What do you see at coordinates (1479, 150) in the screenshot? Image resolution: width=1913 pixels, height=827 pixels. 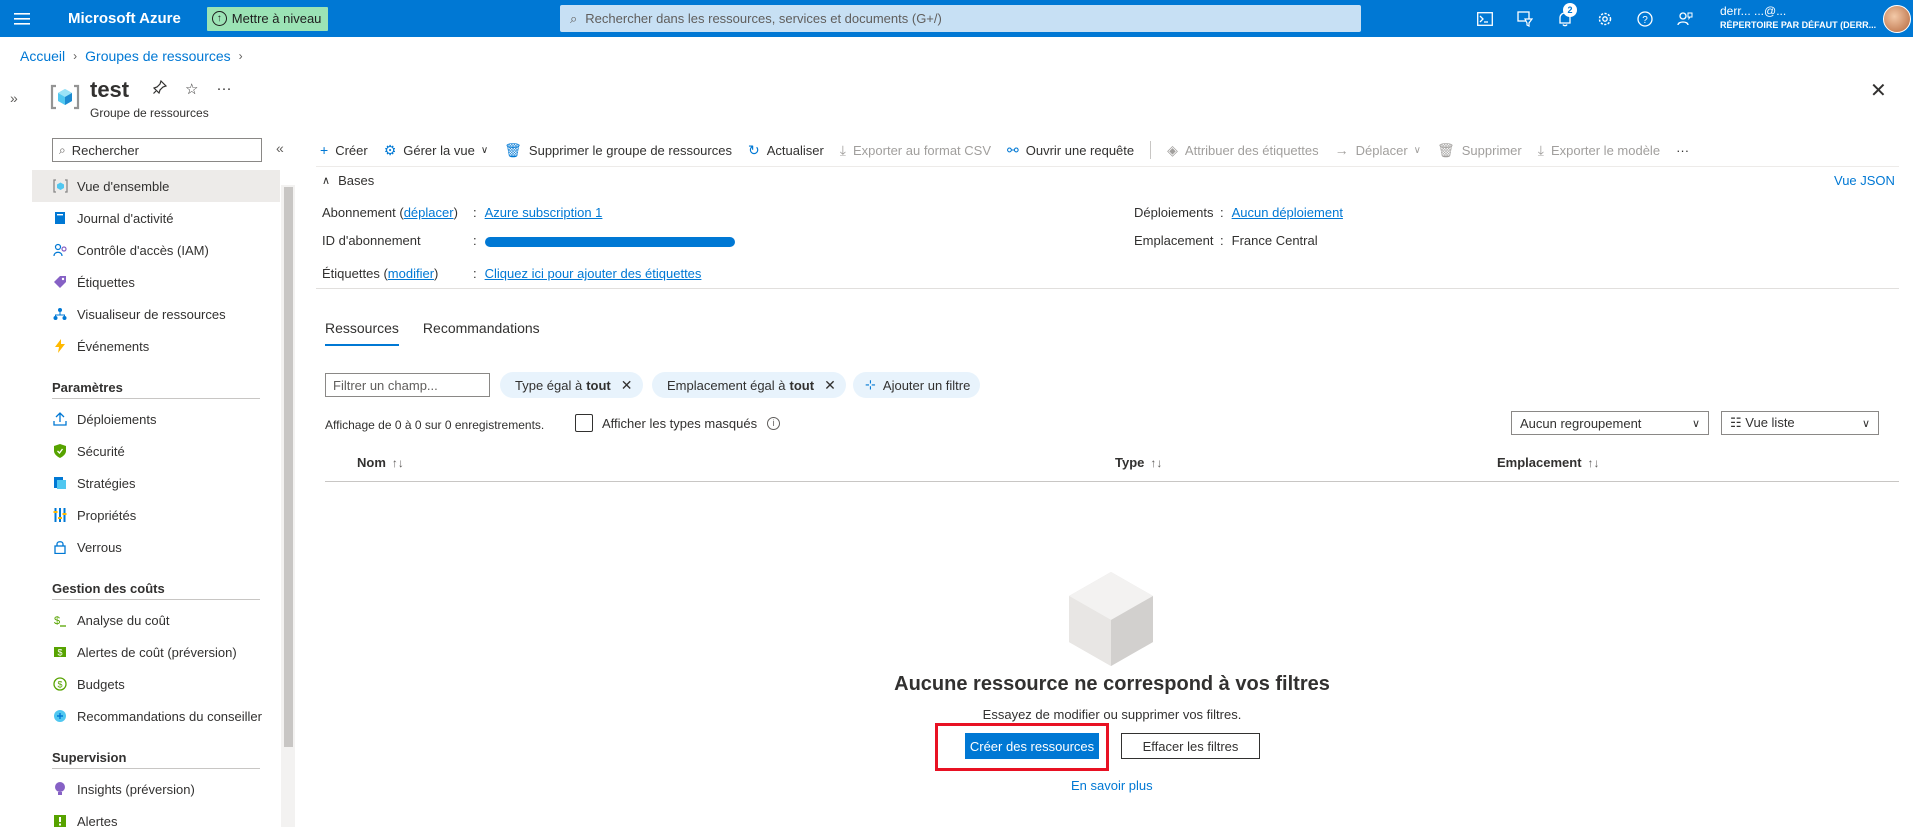 I see `delete-button: 🗑 Supprimer` at bounding box center [1479, 150].